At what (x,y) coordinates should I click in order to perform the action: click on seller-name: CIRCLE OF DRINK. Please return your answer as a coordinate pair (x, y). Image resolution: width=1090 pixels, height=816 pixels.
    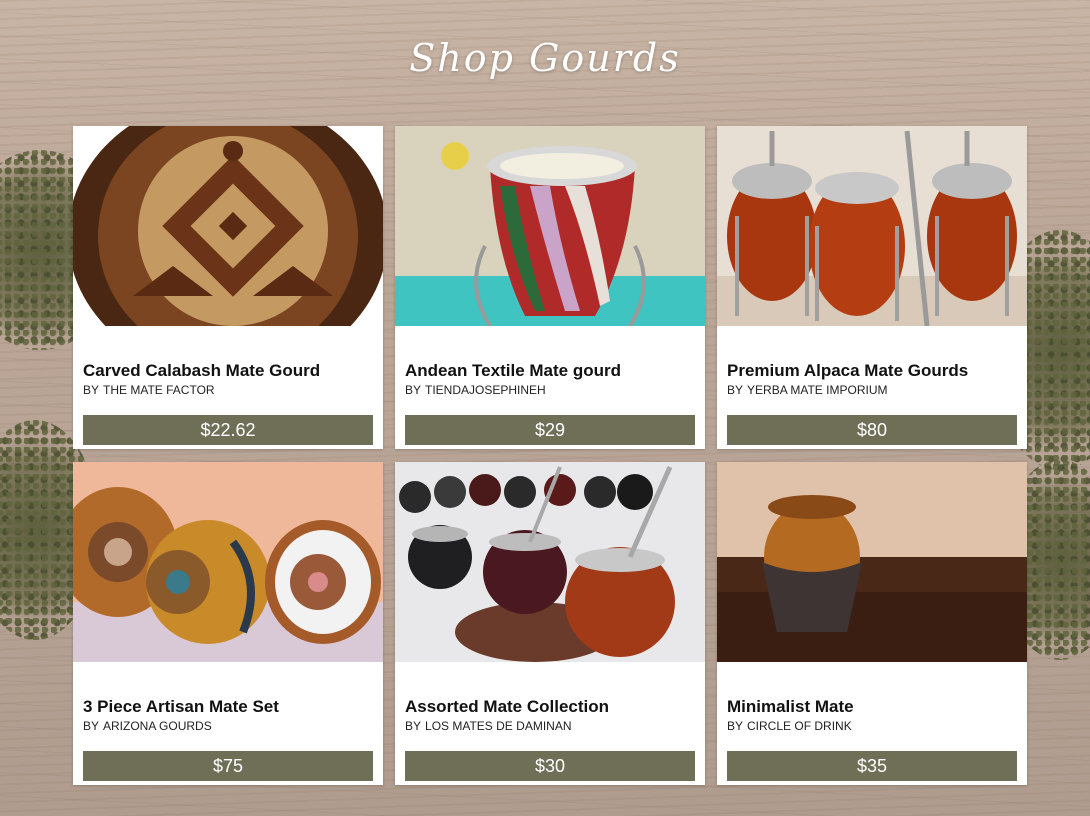
    Looking at the image, I should click on (799, 726).